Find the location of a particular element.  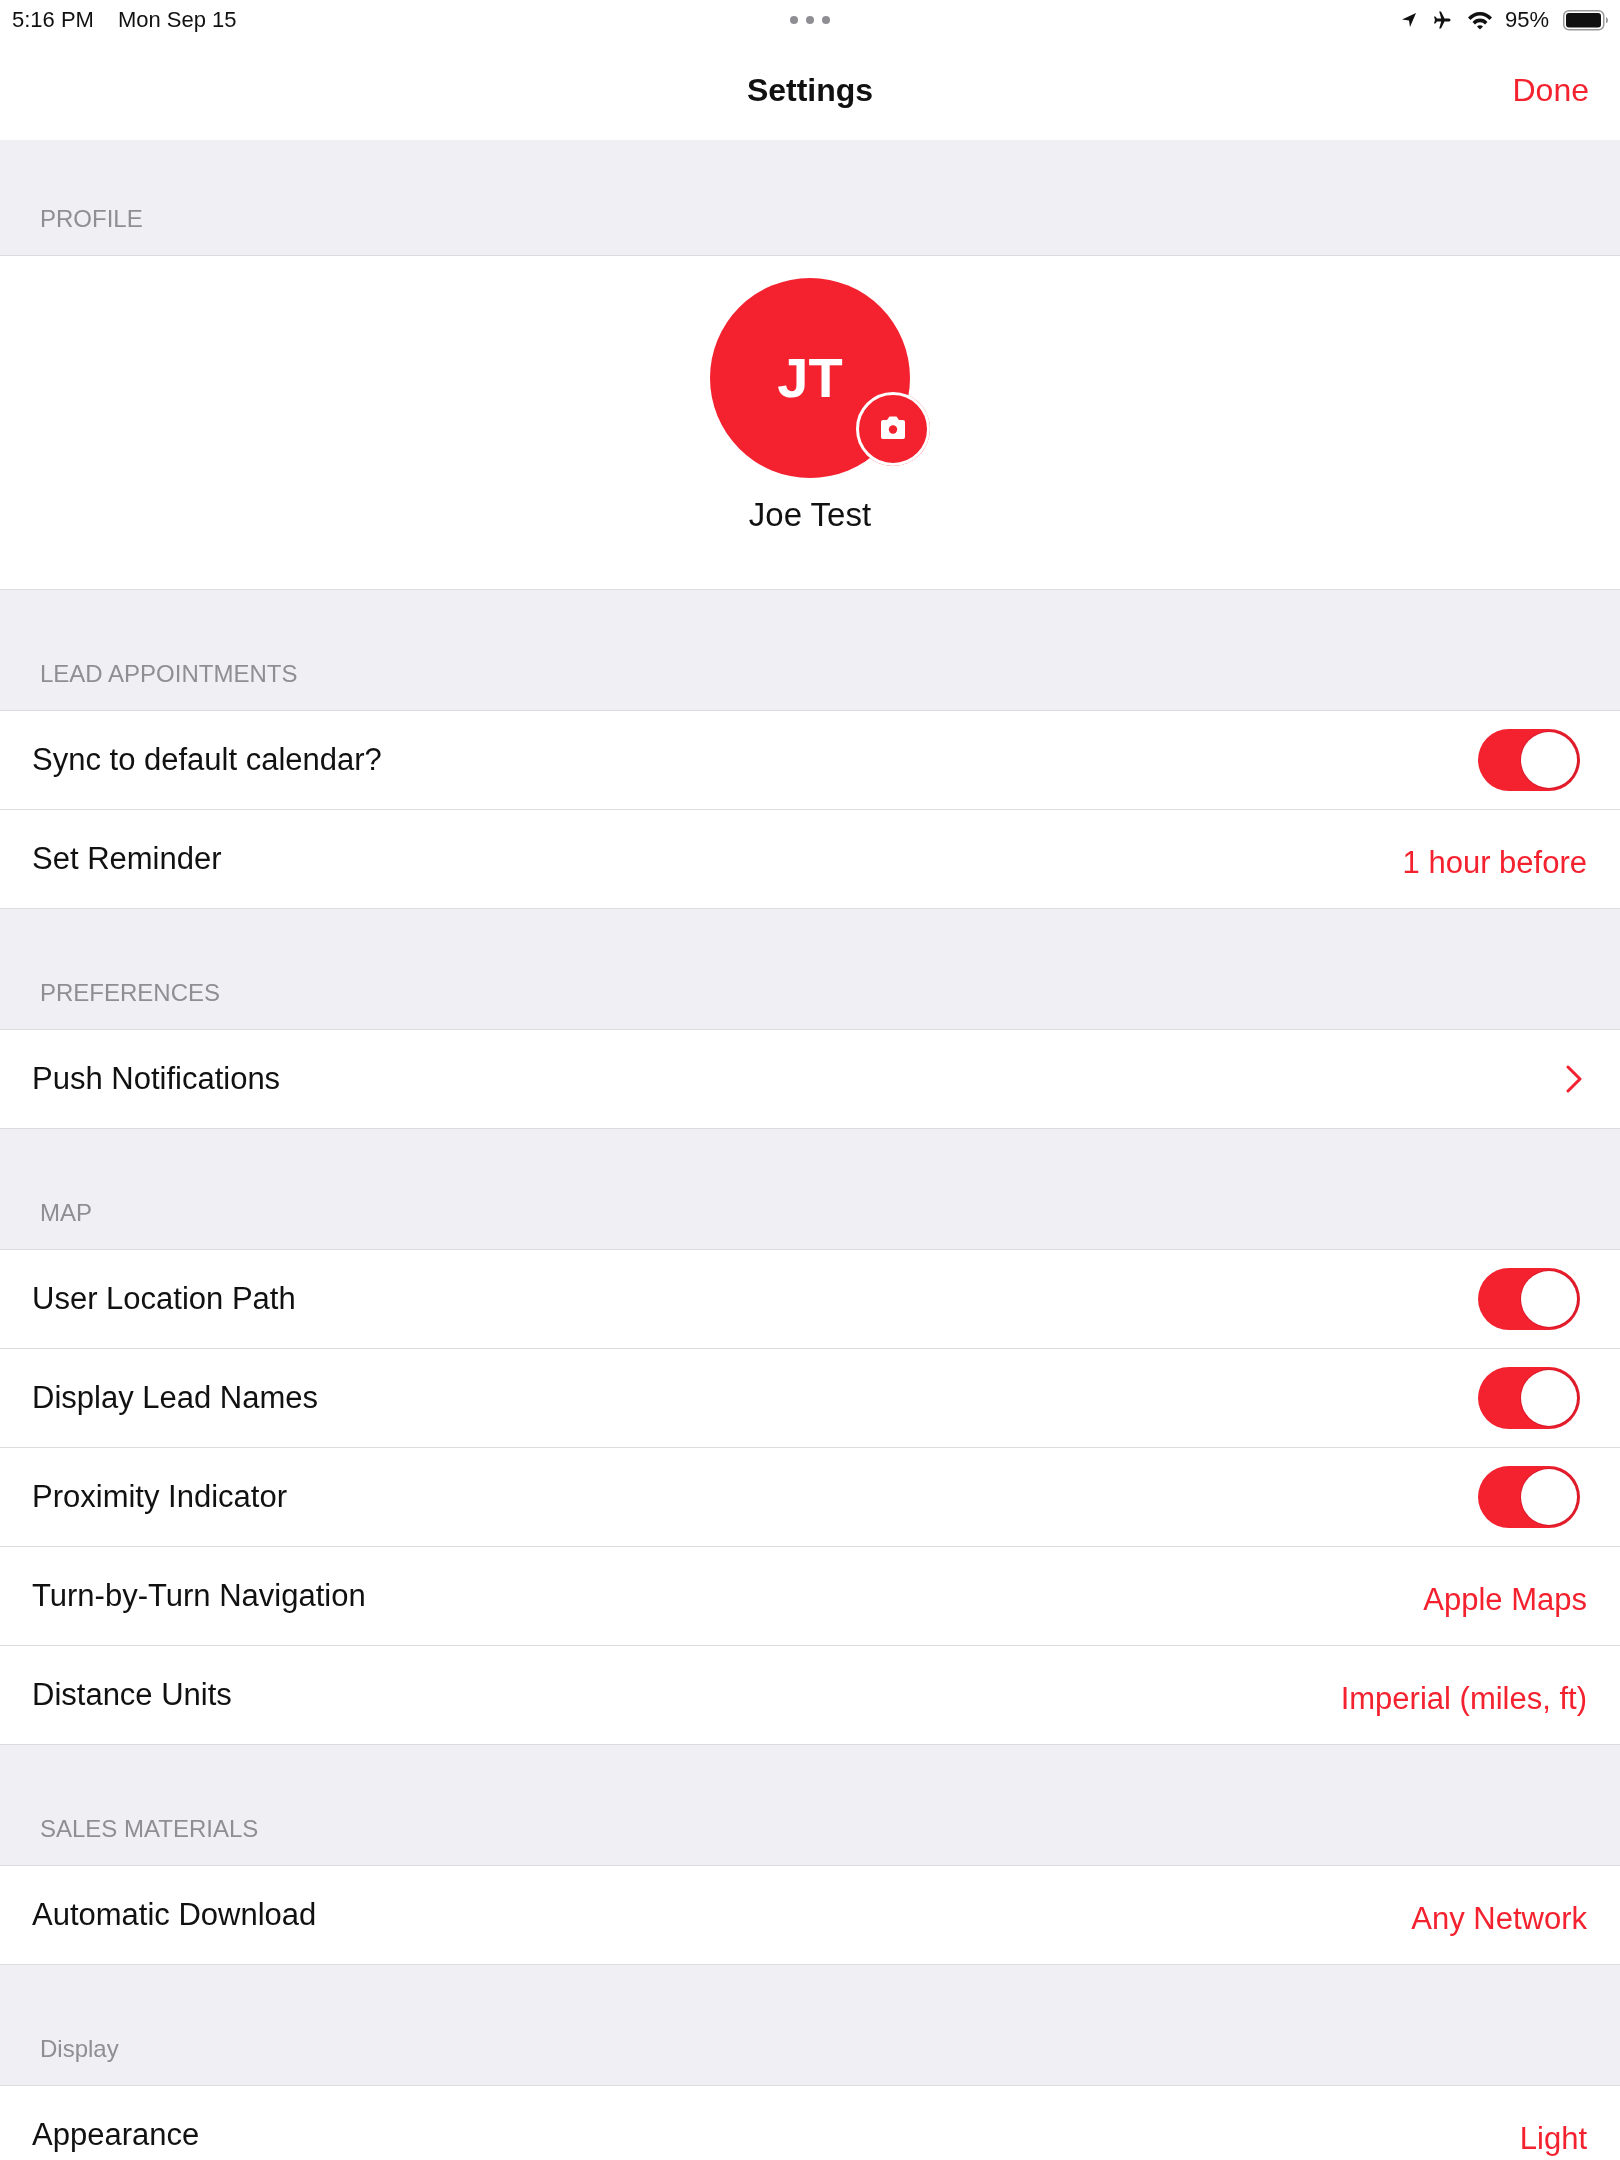

settings-row: Appearance Light is located at coordinates (810, 2123).